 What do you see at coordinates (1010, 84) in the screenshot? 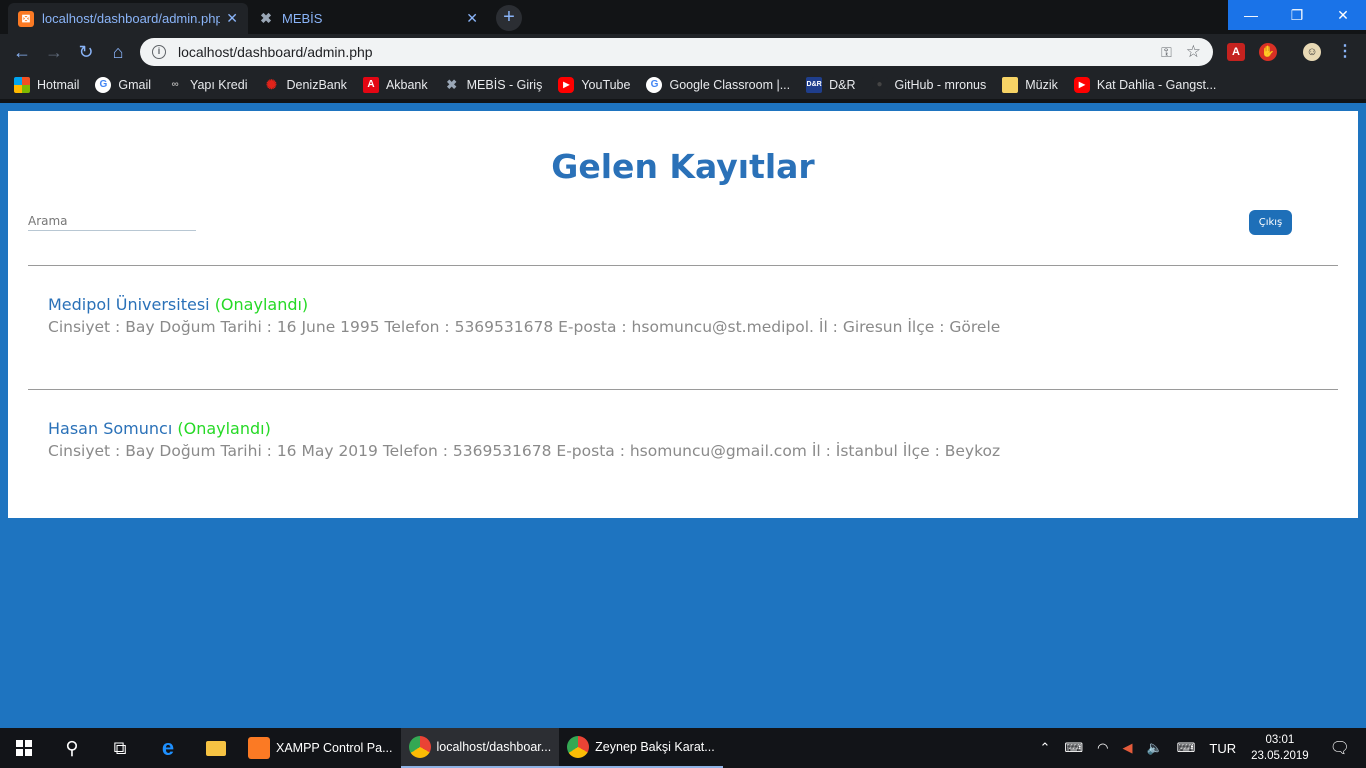
I see `folder-icon` at bounding box center [1010, 84].